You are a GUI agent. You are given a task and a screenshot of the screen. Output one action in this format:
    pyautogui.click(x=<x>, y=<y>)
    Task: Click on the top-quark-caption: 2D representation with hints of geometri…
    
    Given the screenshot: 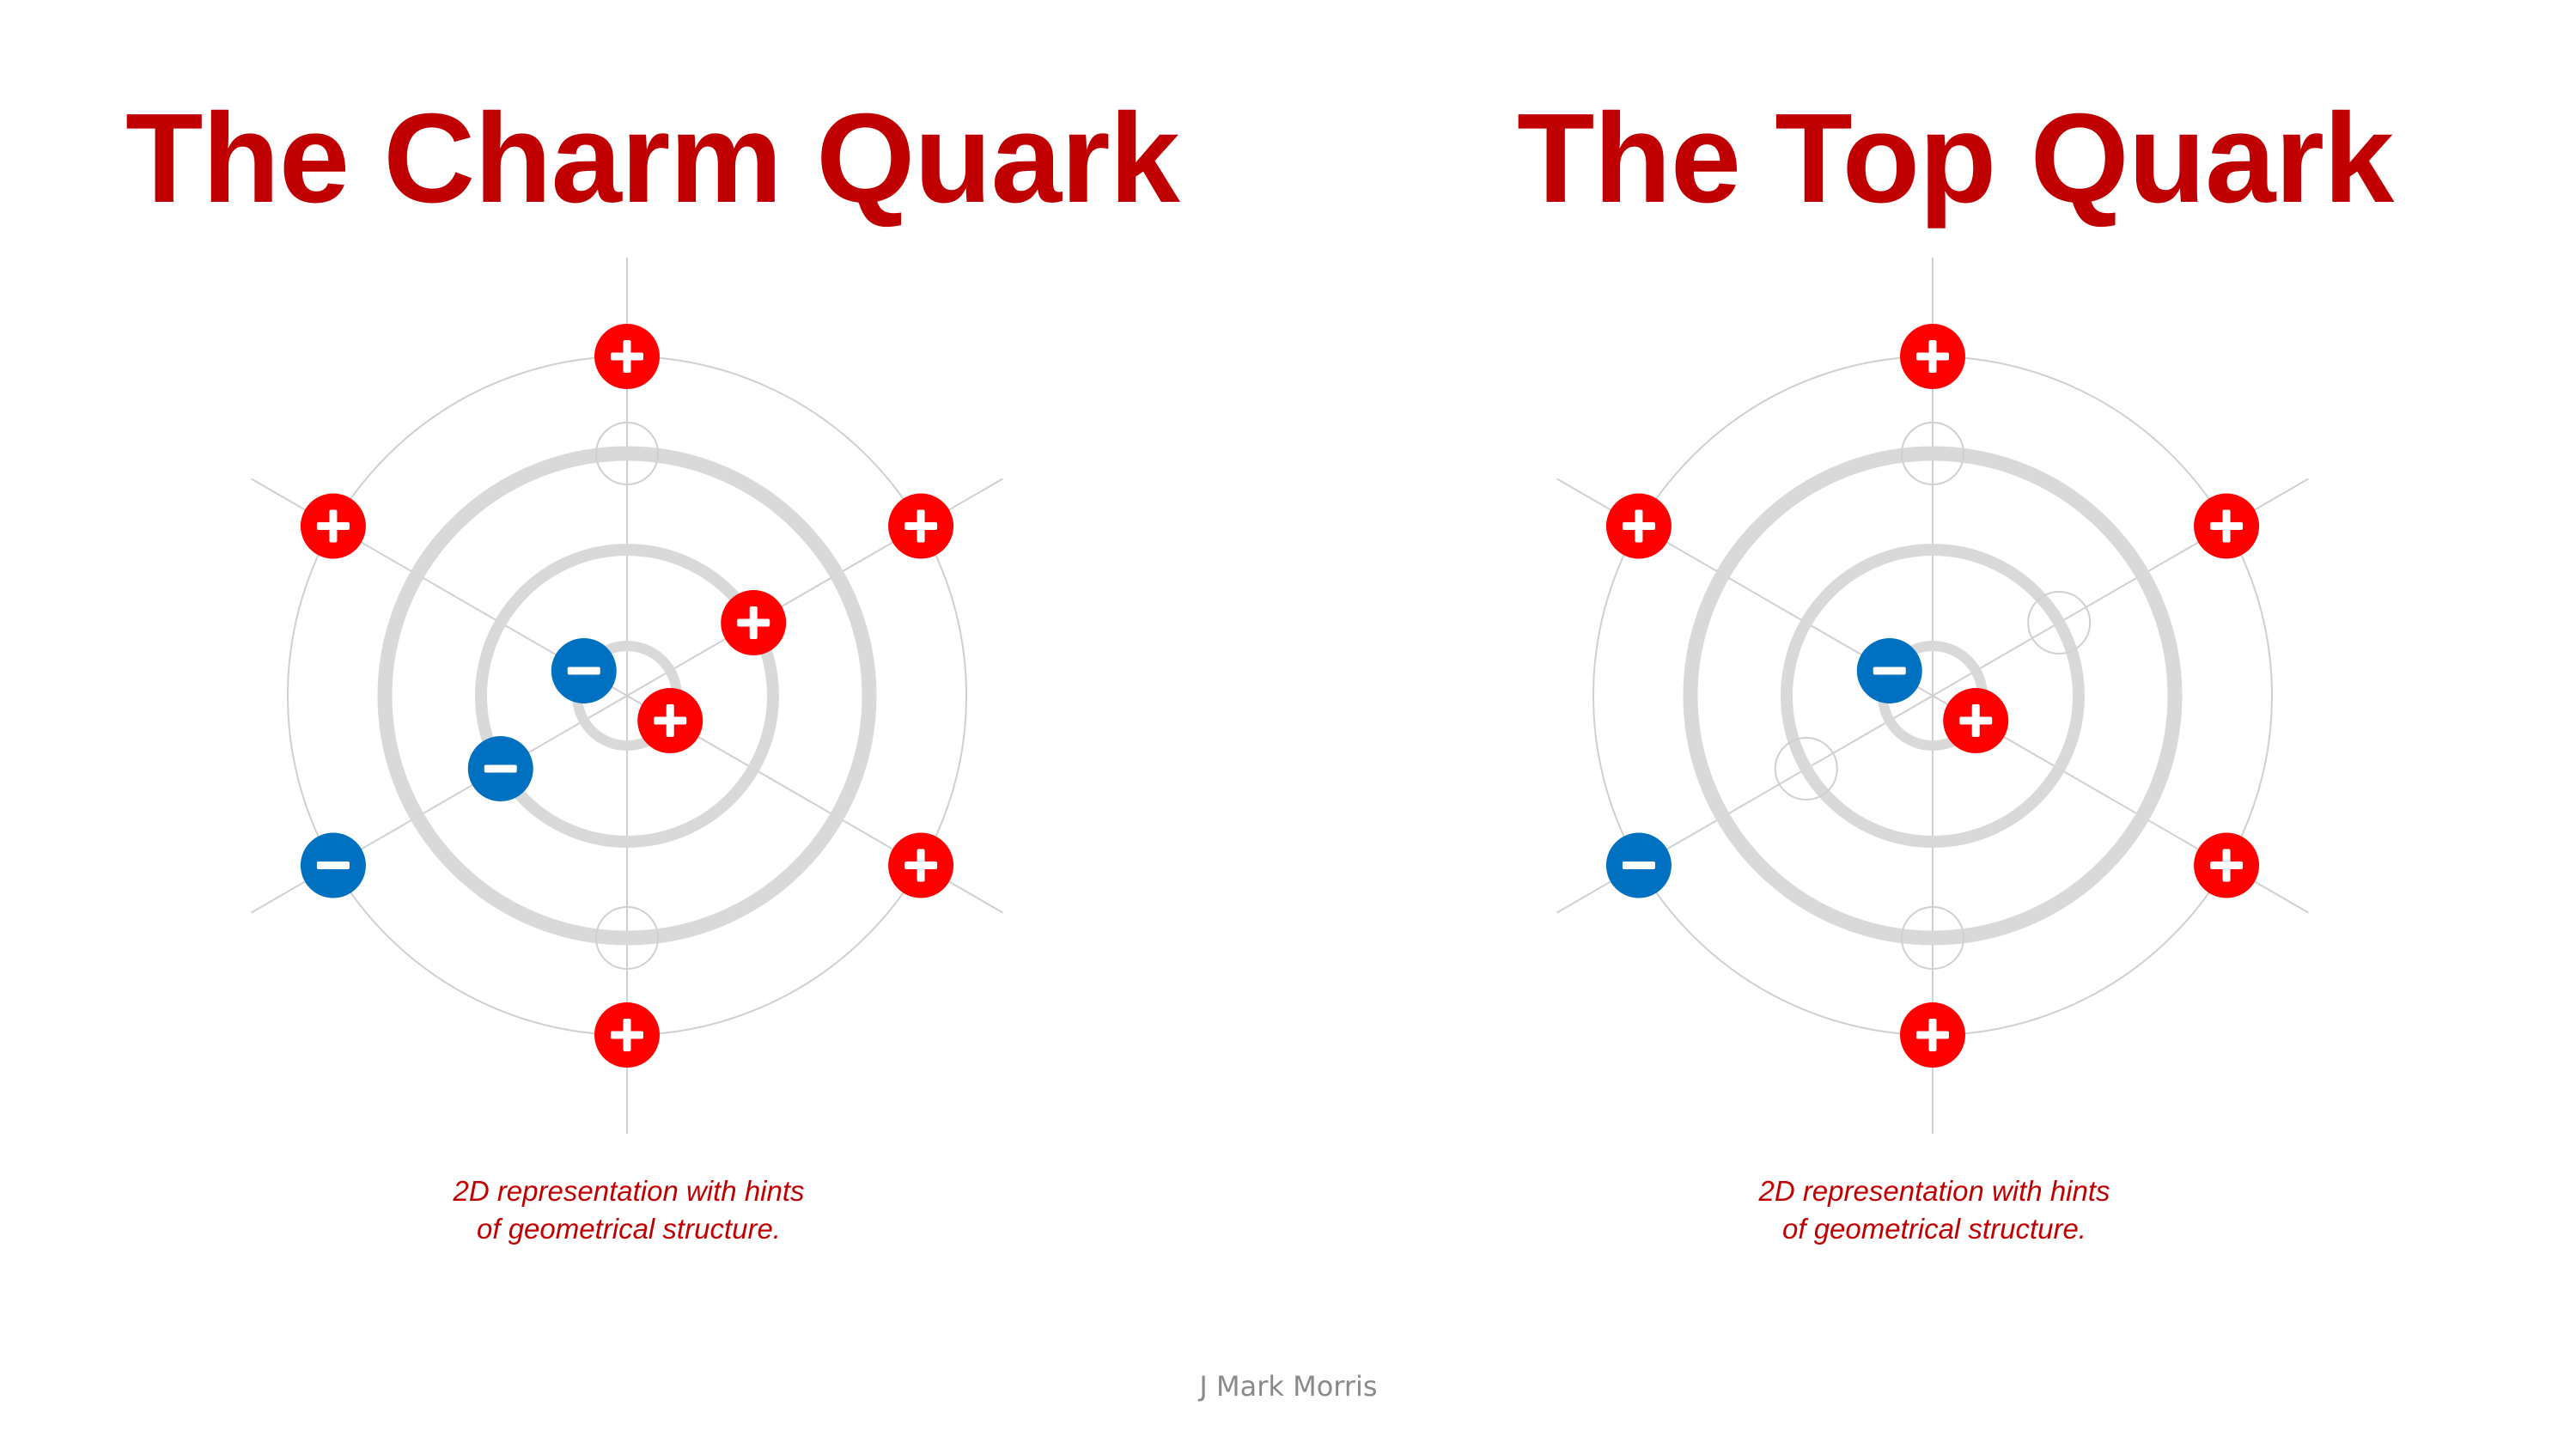 What is the action you would take?
    pyautogui.click(x=1934, y=1210)
    